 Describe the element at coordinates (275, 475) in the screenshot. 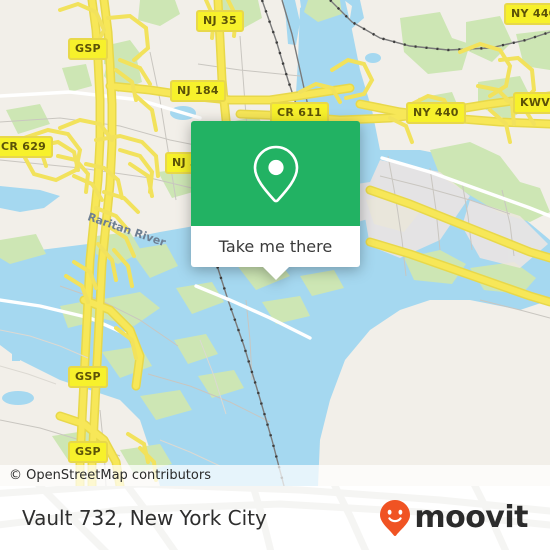

I see `osm-attribution: © OpenStreetMap contributors` at that location.